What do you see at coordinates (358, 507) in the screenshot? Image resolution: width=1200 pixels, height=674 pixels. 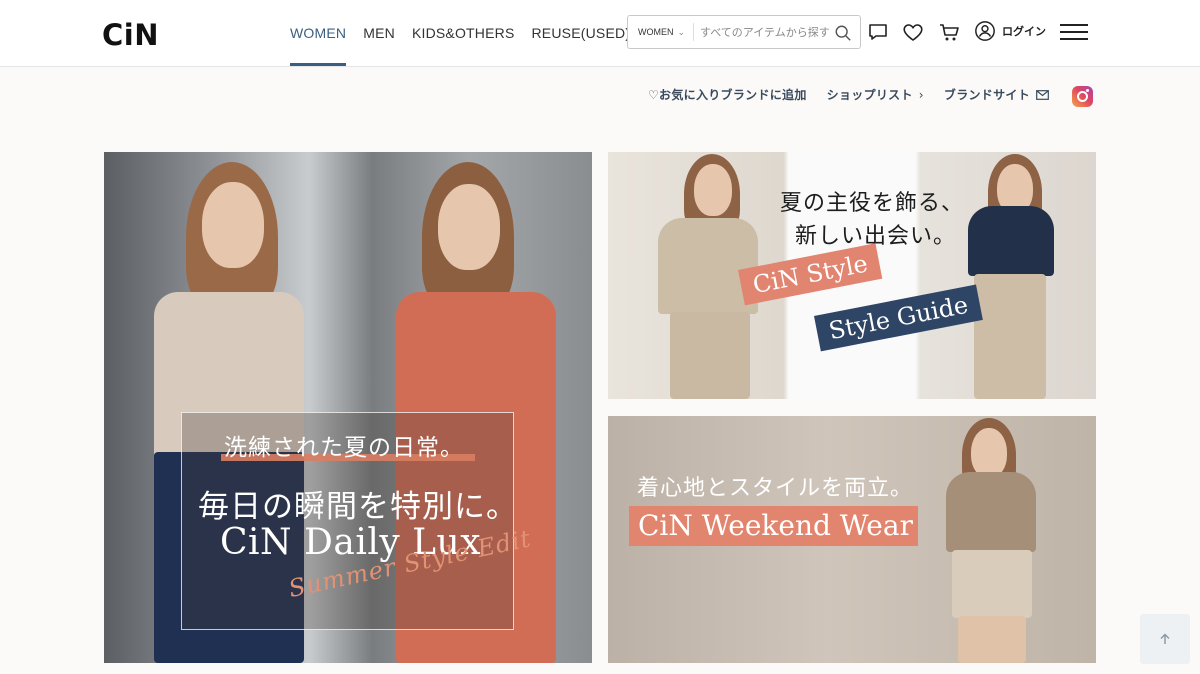 I see `main-banner-title-jp: 毎日の瞬間を特別に。` at bounding box center [358, 507].